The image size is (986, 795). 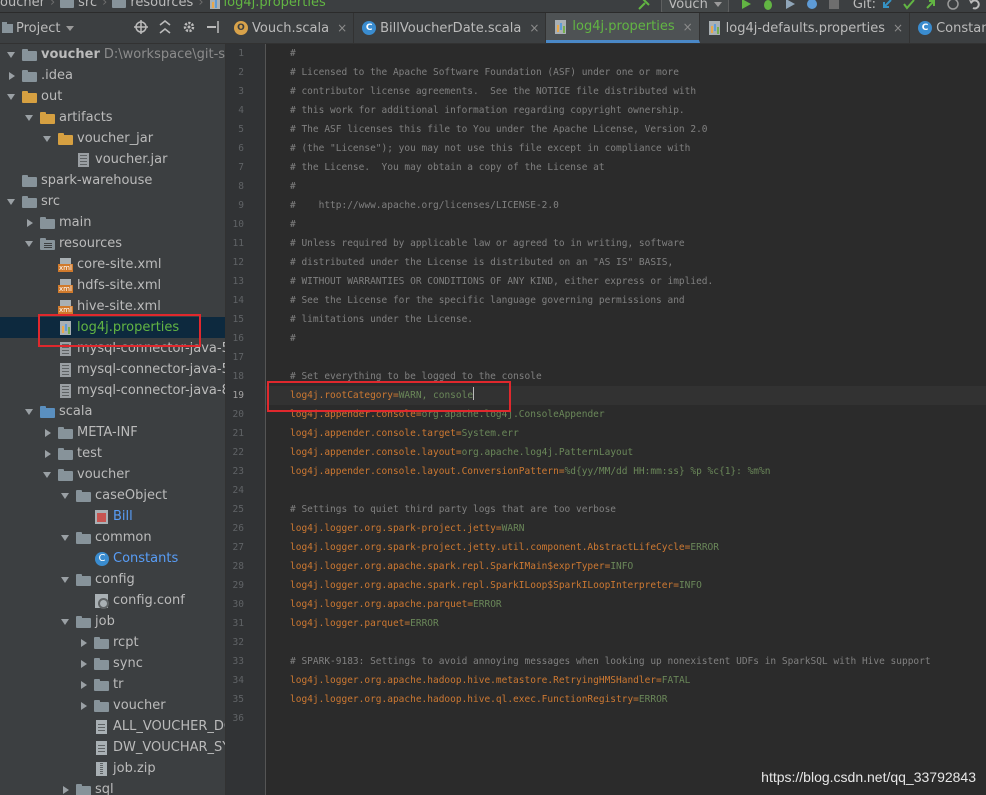 What do you see at coordinates (695, 6) in the screenshot?
I see `run-configuration-select: Vouch` at bounding box center [695, 6].